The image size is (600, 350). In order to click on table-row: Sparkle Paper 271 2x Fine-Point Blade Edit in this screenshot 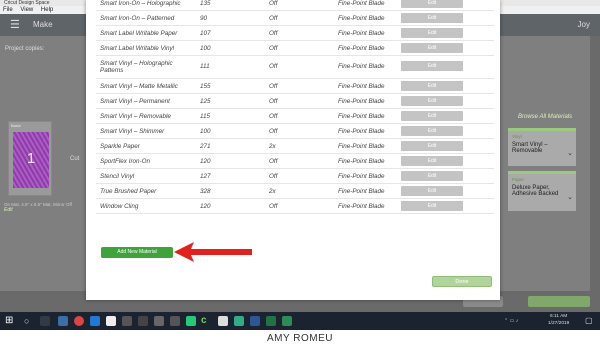, I will do `click(295, 146)`.